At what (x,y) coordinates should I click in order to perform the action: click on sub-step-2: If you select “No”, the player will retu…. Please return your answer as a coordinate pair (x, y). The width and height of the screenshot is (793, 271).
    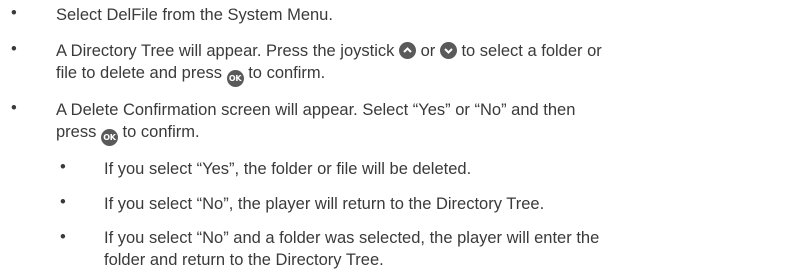
    Looking at the image, I should click on (324, 204).